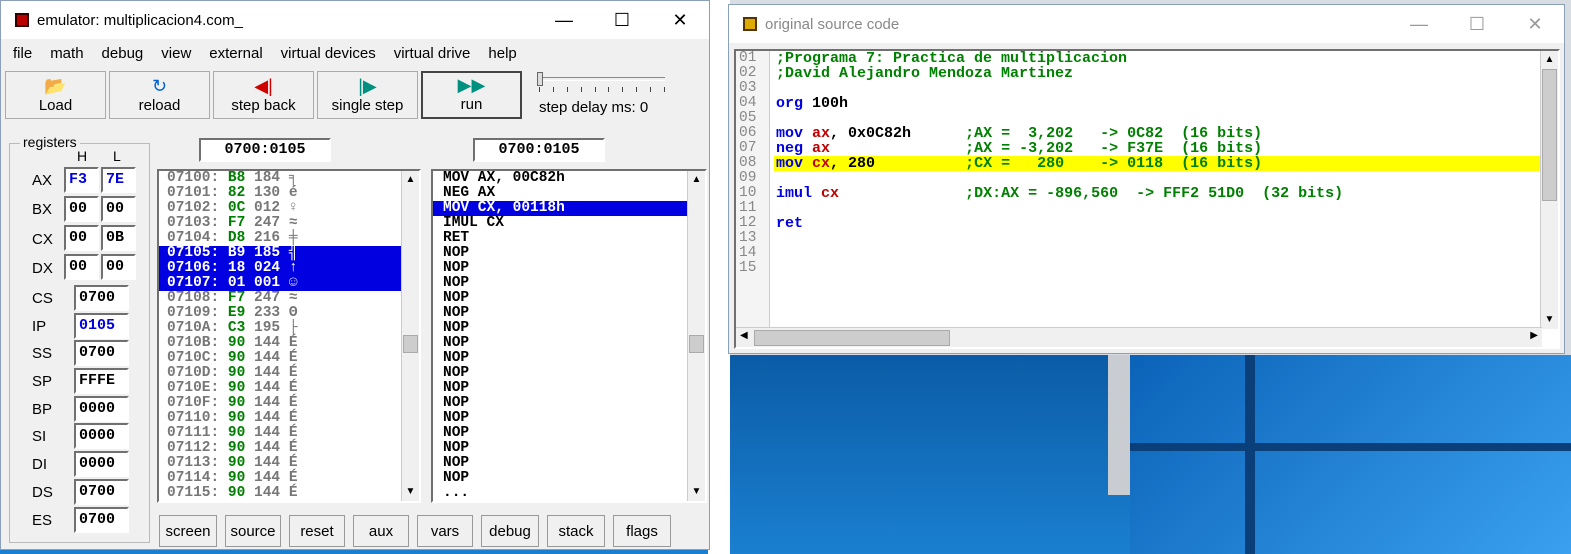 This screenshot has width=1571, height=554. What do you see at coordinates (289, 298) in the screenshot?
I see `memory-row: 07108: F7 247 ≈` at bounding box center [289, 298].